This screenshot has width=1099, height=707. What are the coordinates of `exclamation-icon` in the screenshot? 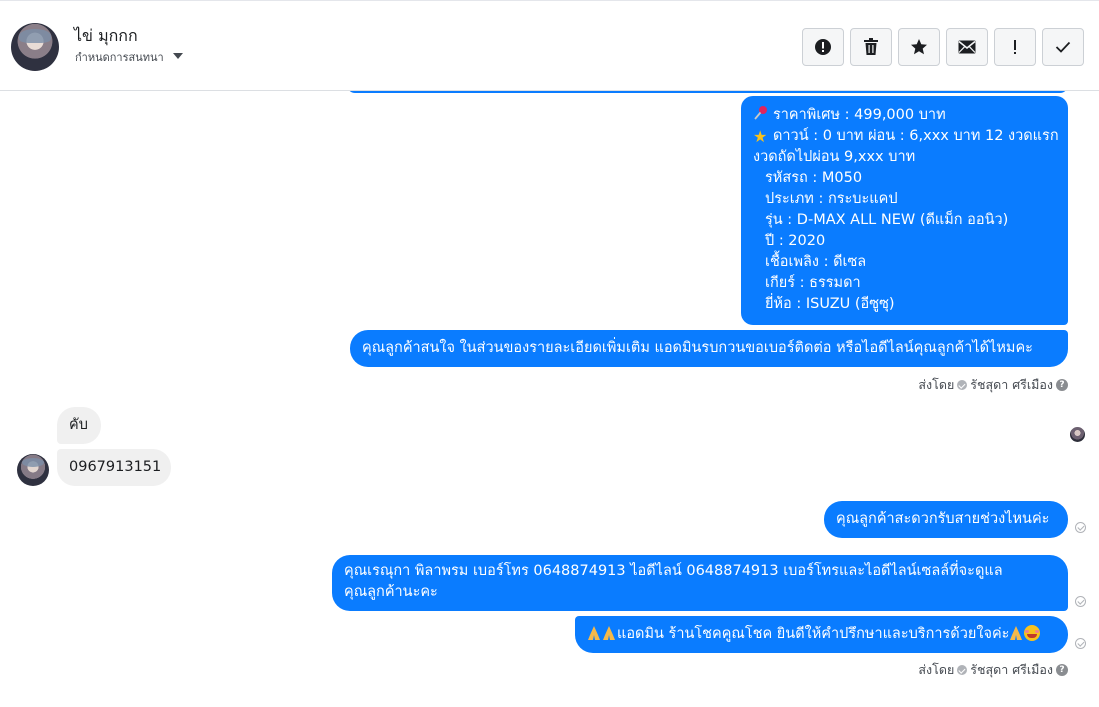 It's located at (1015, 47).